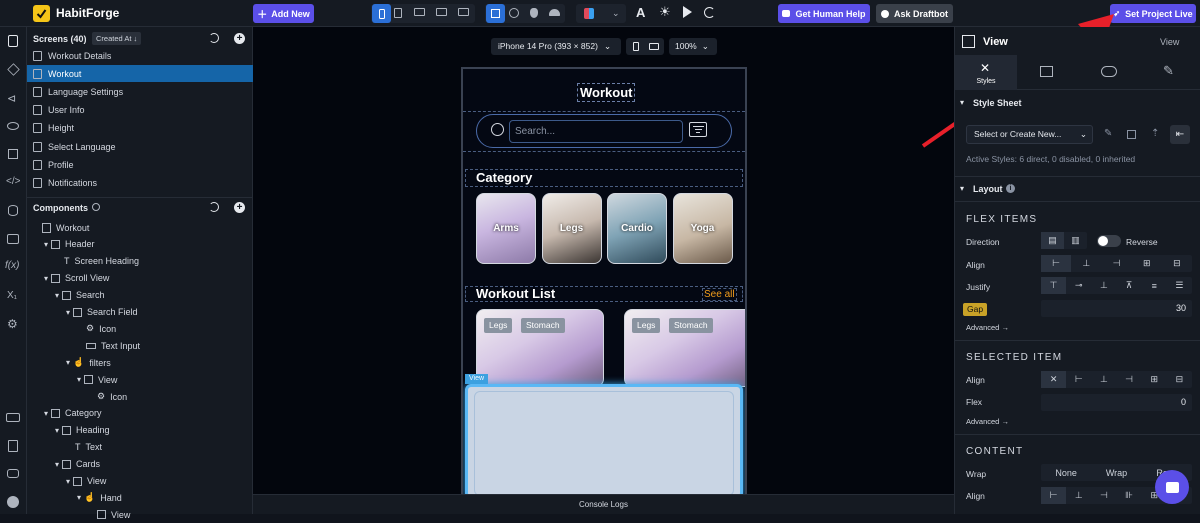  I want to click on component-tree-item: T Screen Heading, so click(97, 261).